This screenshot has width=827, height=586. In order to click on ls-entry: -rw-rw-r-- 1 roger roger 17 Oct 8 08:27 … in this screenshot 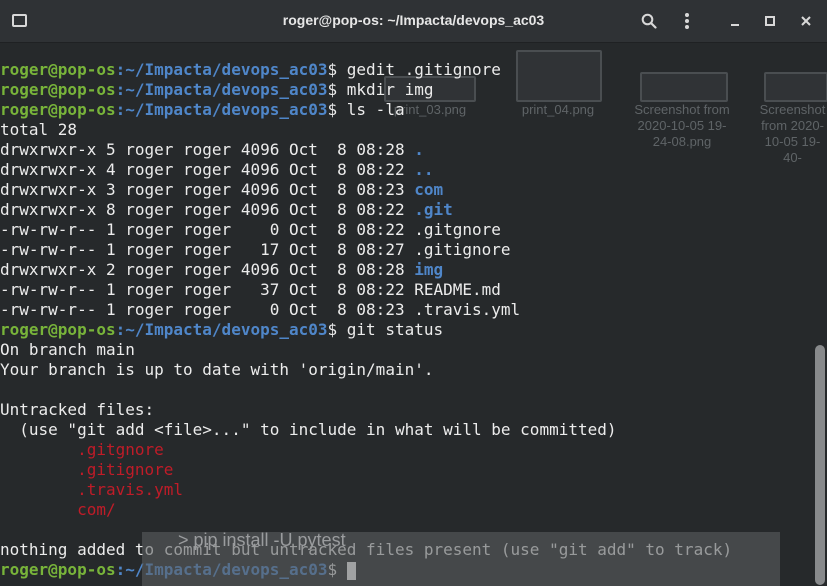, I will do `click(413, 250)`.